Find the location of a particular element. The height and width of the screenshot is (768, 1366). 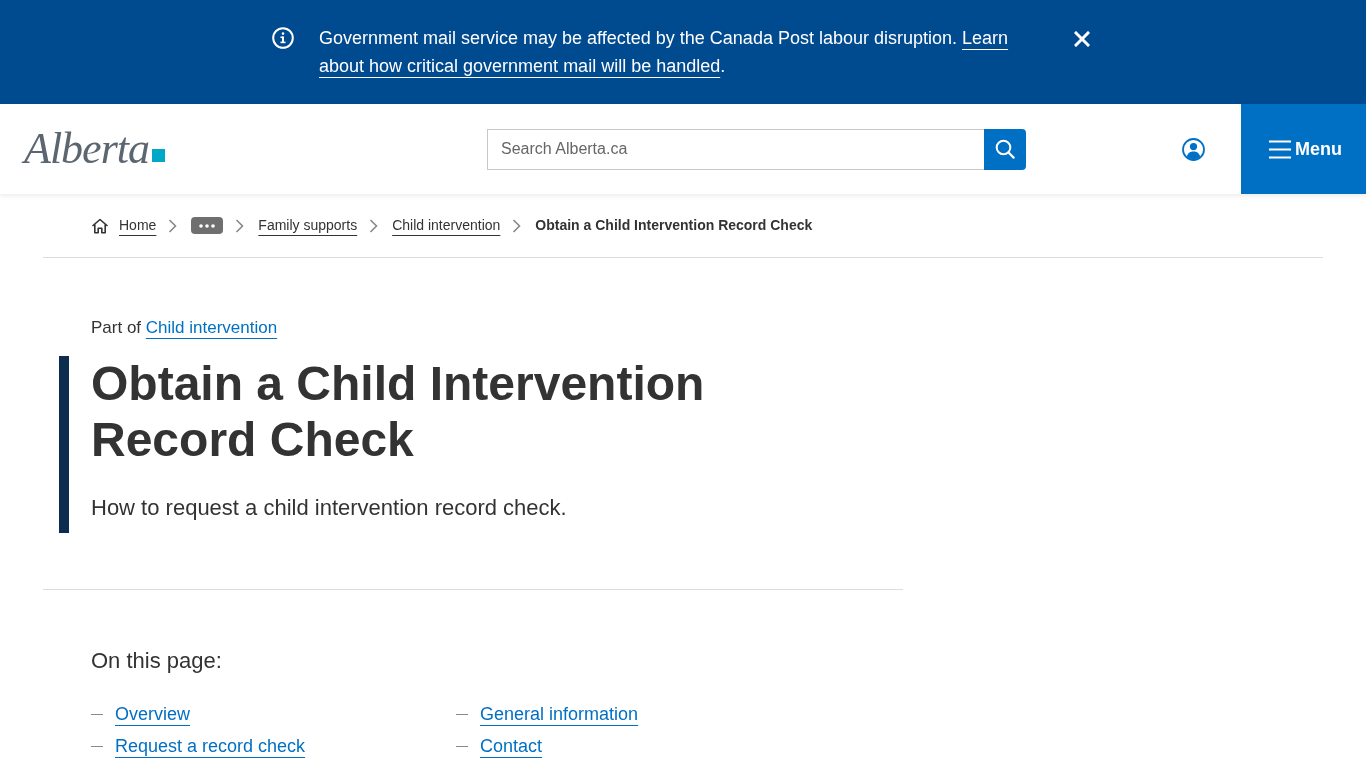

alert-message: Government mail service may be affected by the Canada Post labour disruption. Learn about how critical government mail will be handled. is located at coordinates (664, 52).